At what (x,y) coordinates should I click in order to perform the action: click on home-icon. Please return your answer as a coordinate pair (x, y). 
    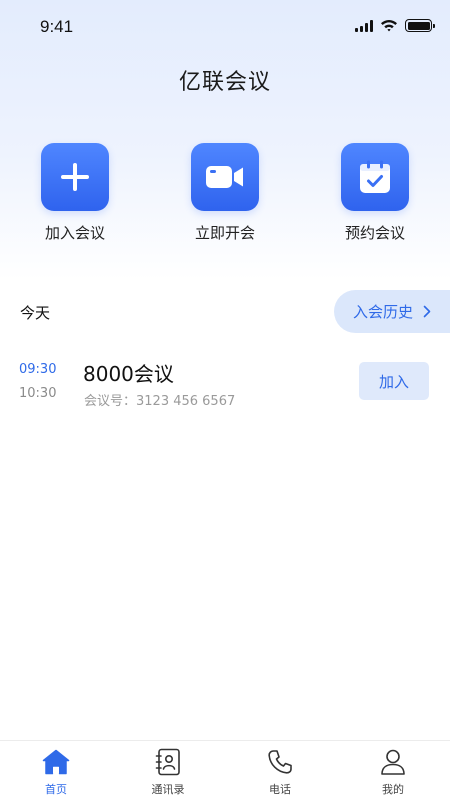
    Looking at the image, I should click on (56, 762).